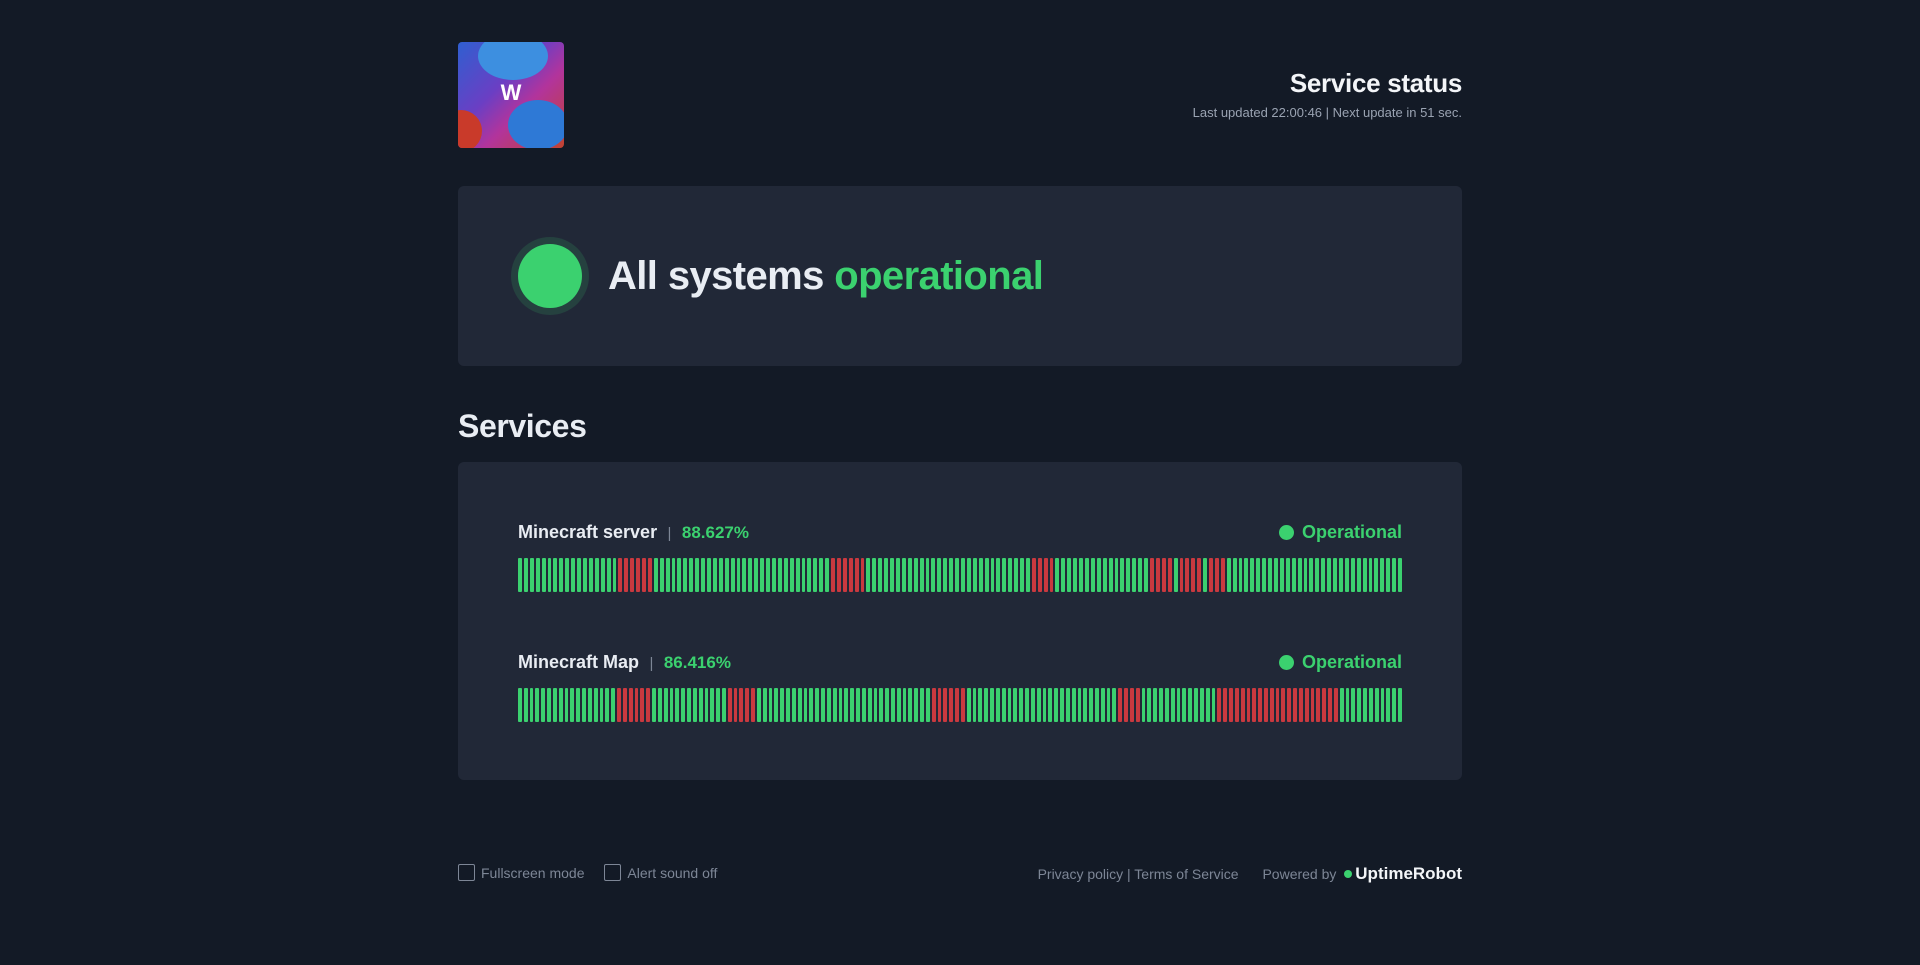  Describe the element at coordinates (511, 95) in the screenshot. I see `company-logo: W` at that location.